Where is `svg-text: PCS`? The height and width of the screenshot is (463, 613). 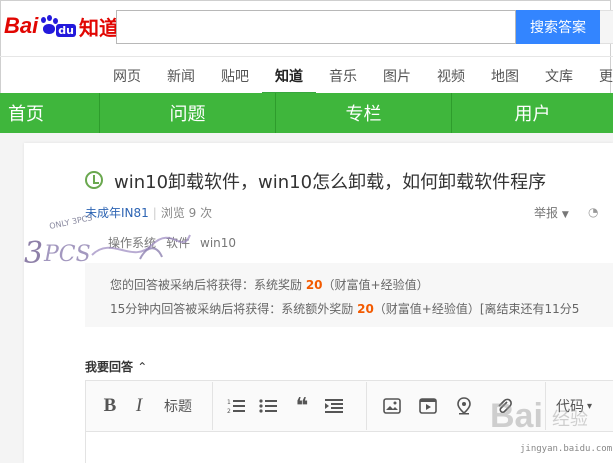 svg-text: PCS is located at coordinates (67, 254).